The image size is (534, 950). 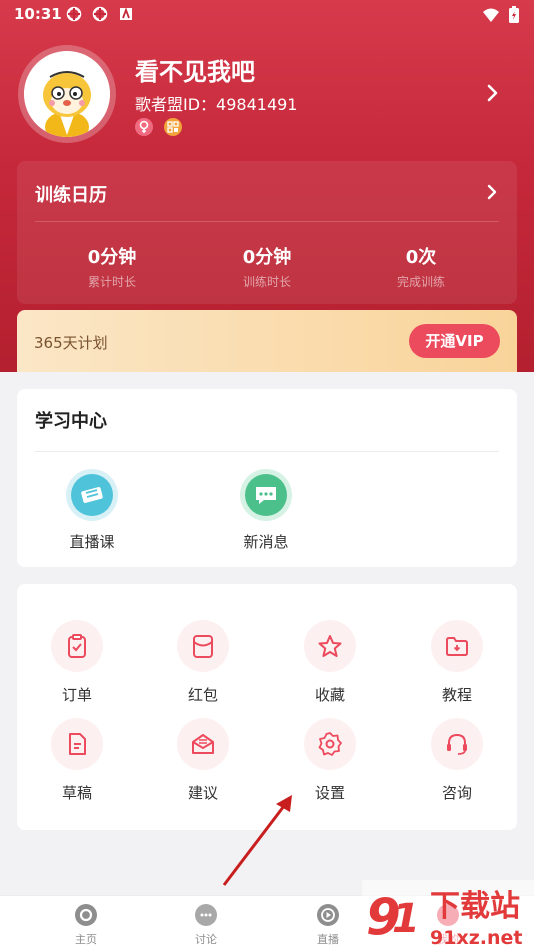 What do you see at coordinates (38, 14) in the screenshot?
I see `status-time: 10:31` at bounding box center [38, 14].